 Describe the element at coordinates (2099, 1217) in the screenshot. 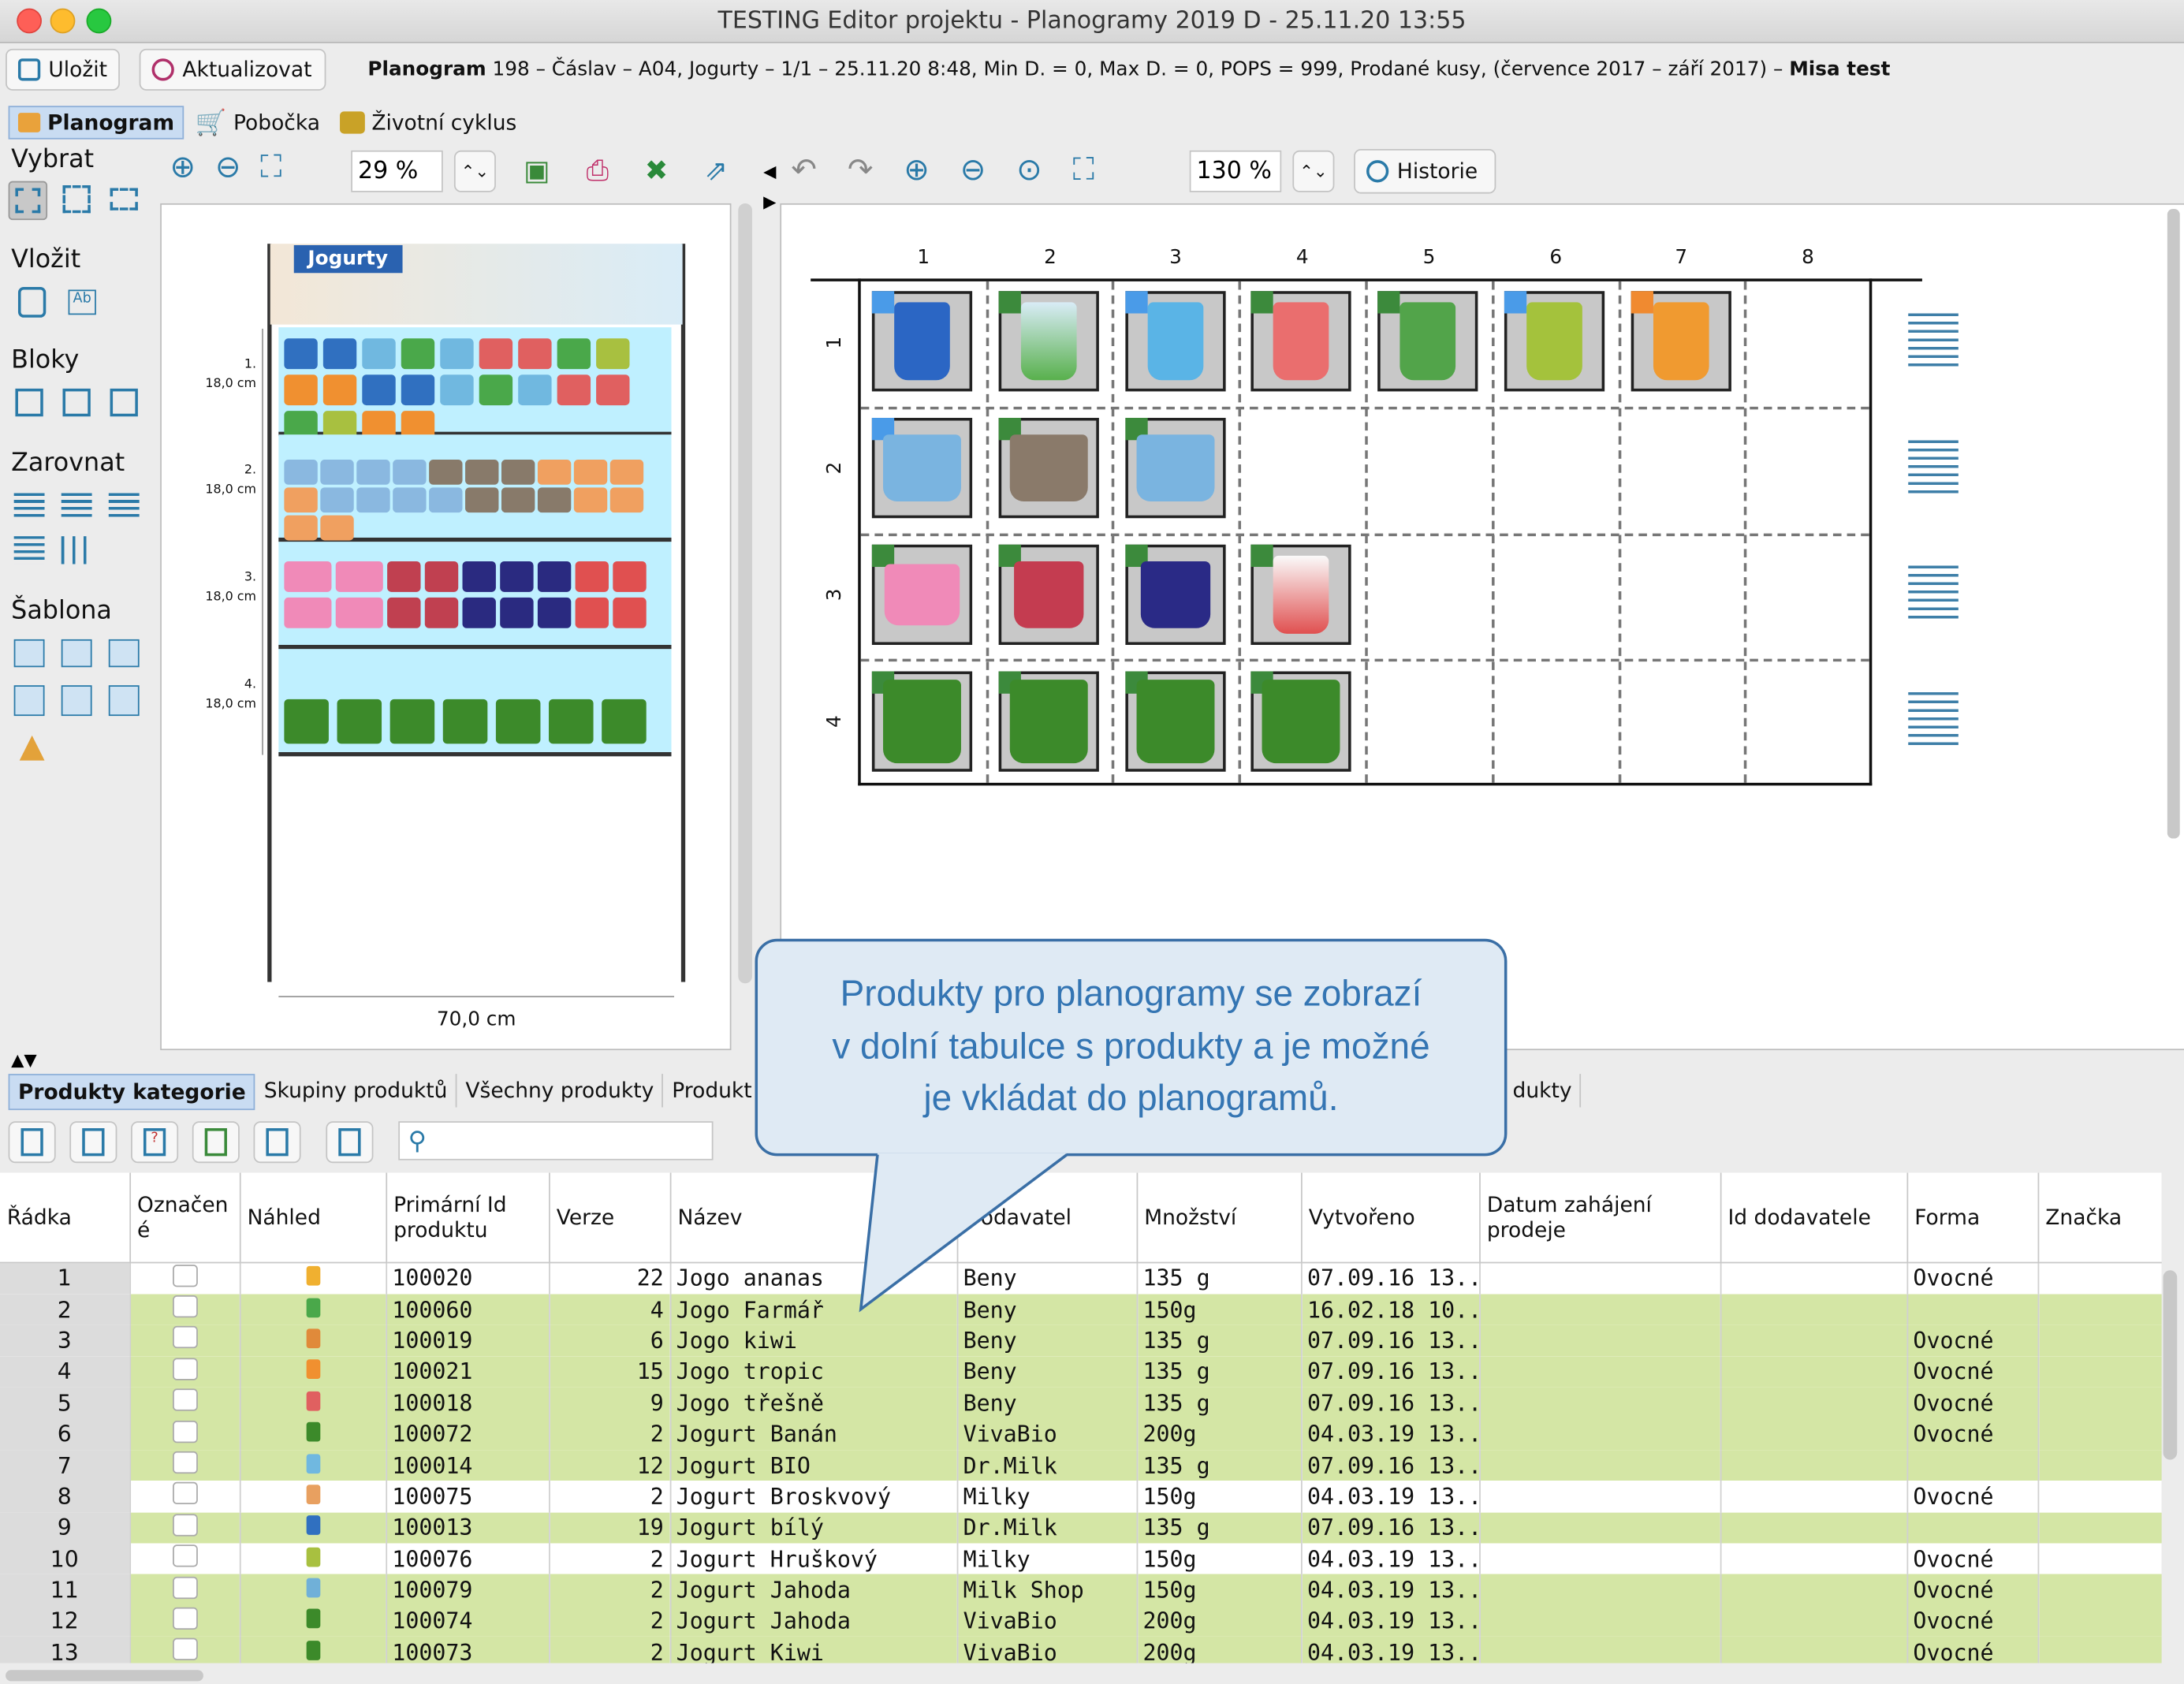

I see `col-brand: Značka` at that location.